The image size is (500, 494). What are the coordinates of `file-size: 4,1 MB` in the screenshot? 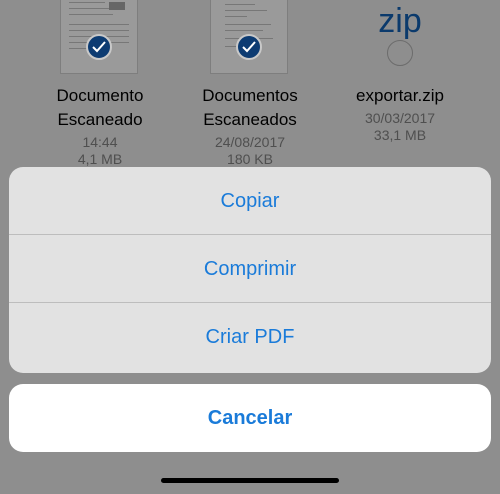 It's located at (100, 159).